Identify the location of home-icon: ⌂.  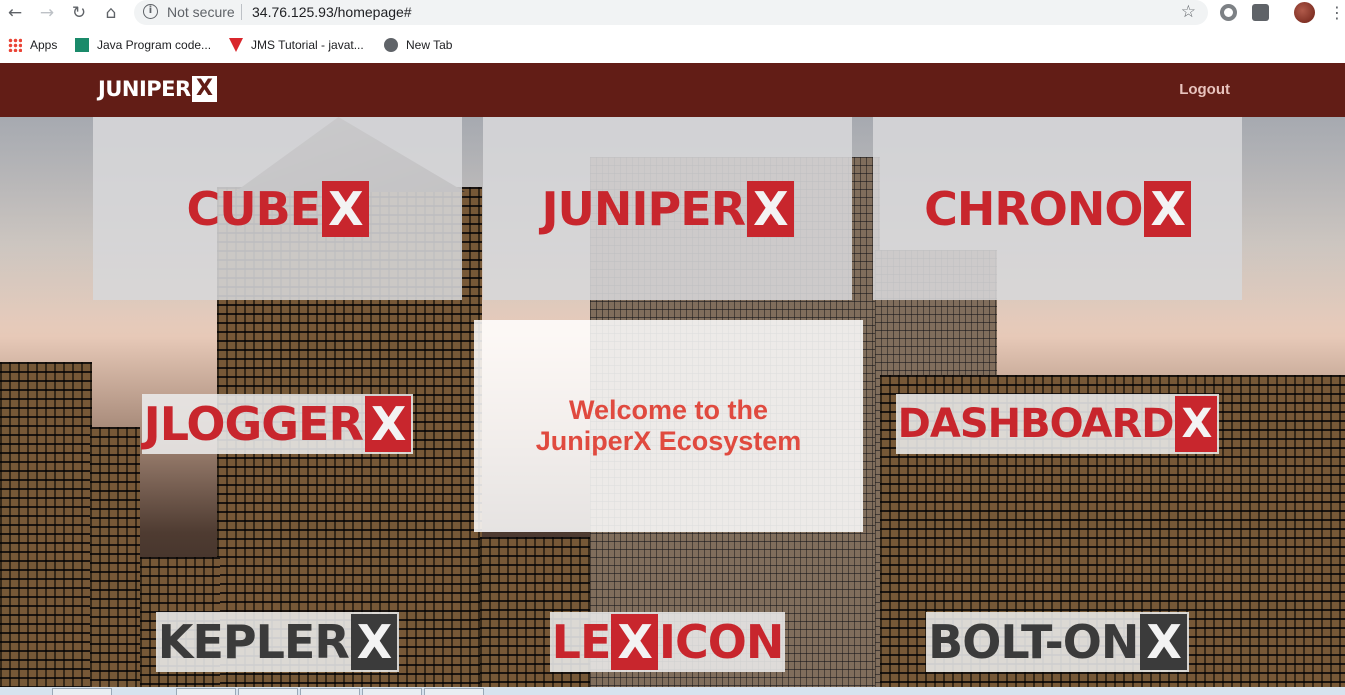
(111, 13).